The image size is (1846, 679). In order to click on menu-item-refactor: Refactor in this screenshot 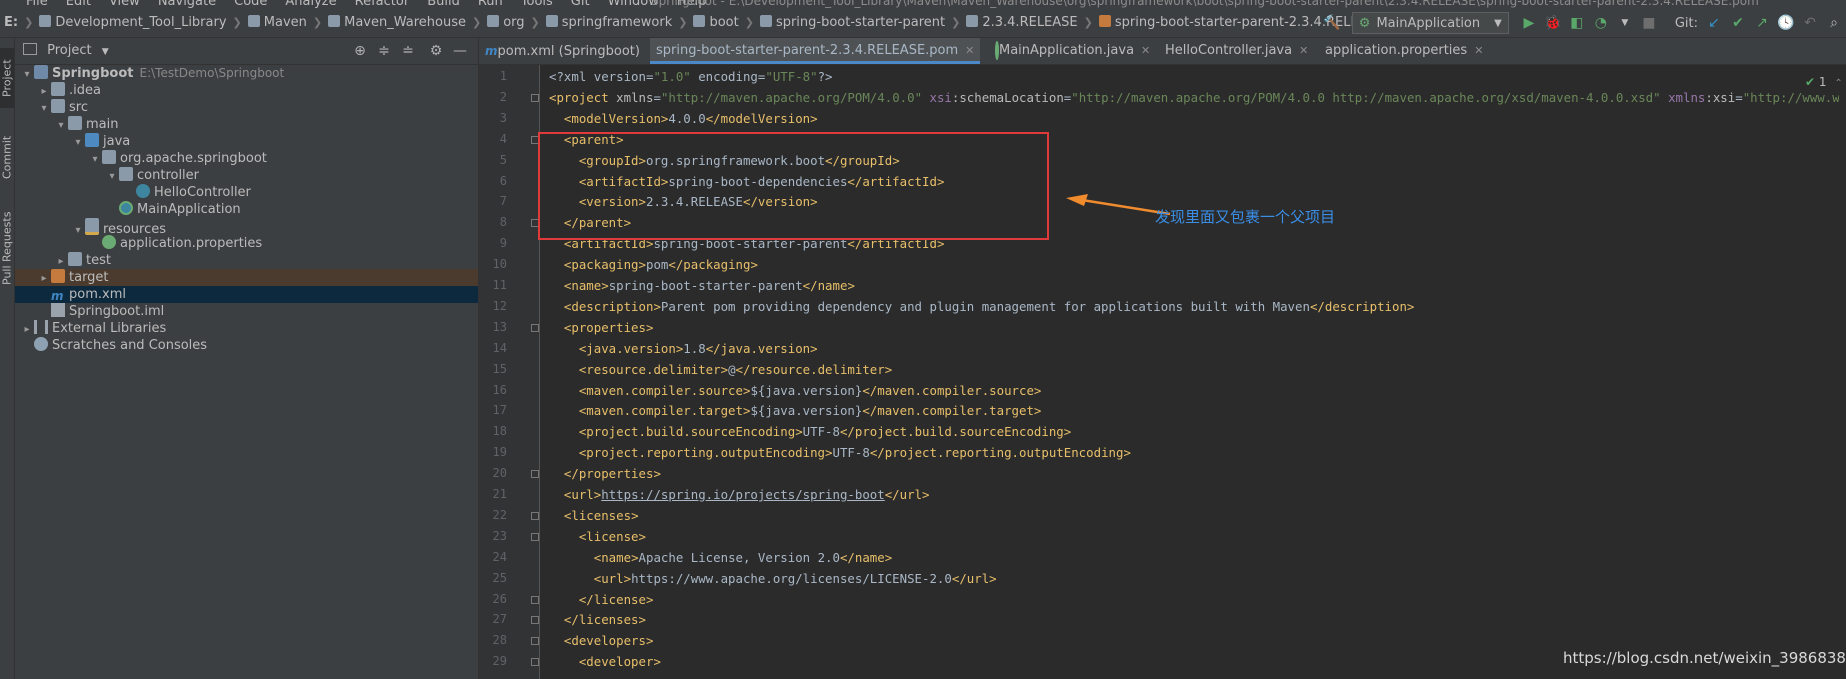, I will do `click(382, 4)`.